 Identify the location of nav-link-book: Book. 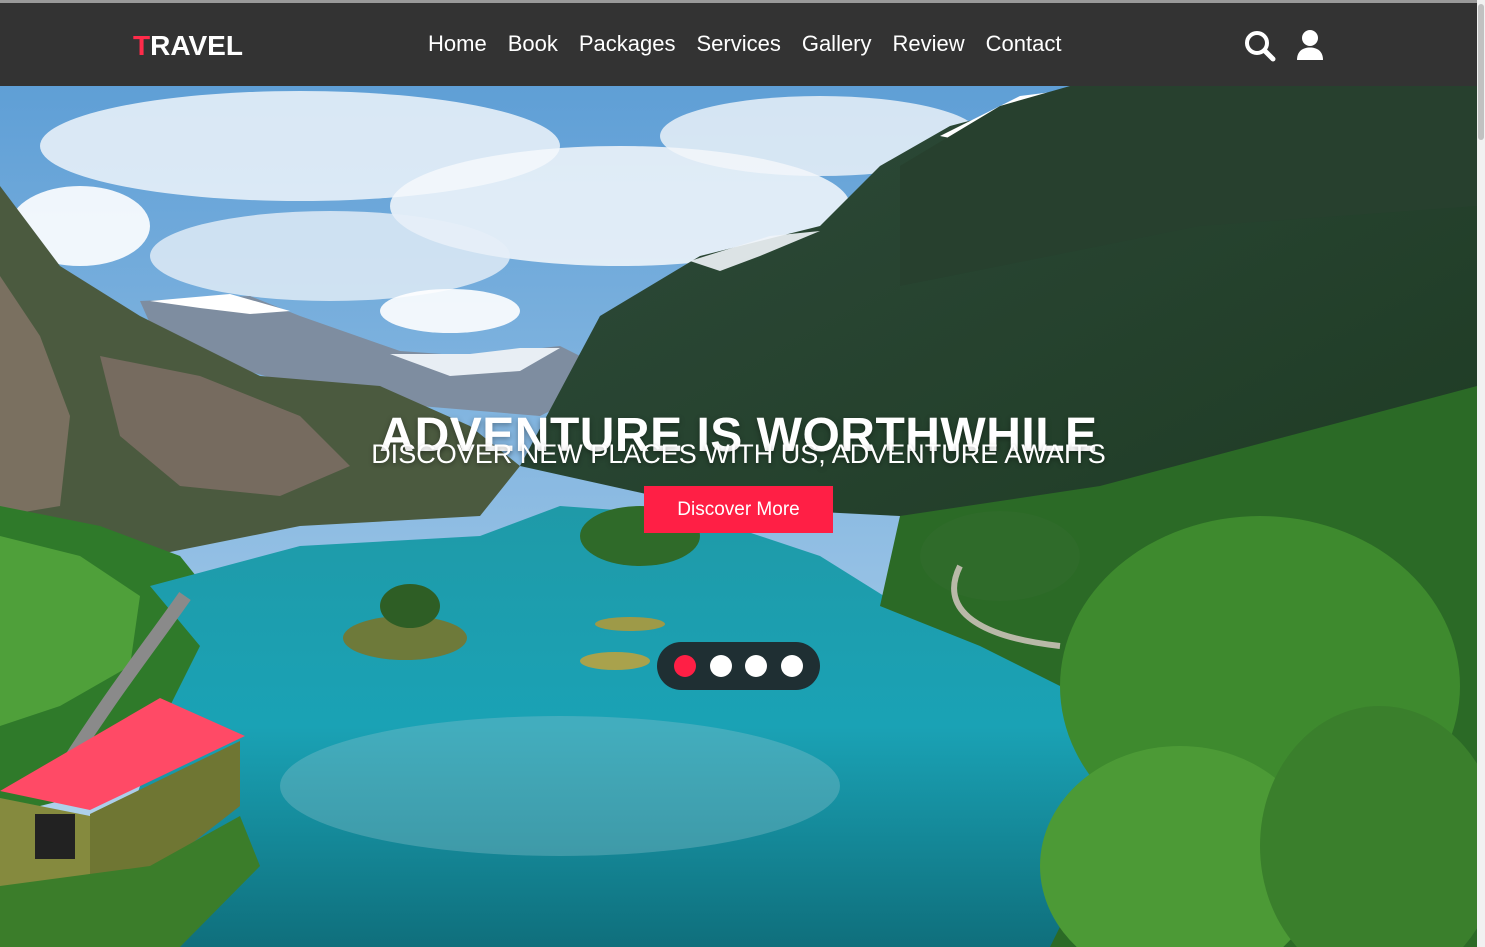
(533, 44).